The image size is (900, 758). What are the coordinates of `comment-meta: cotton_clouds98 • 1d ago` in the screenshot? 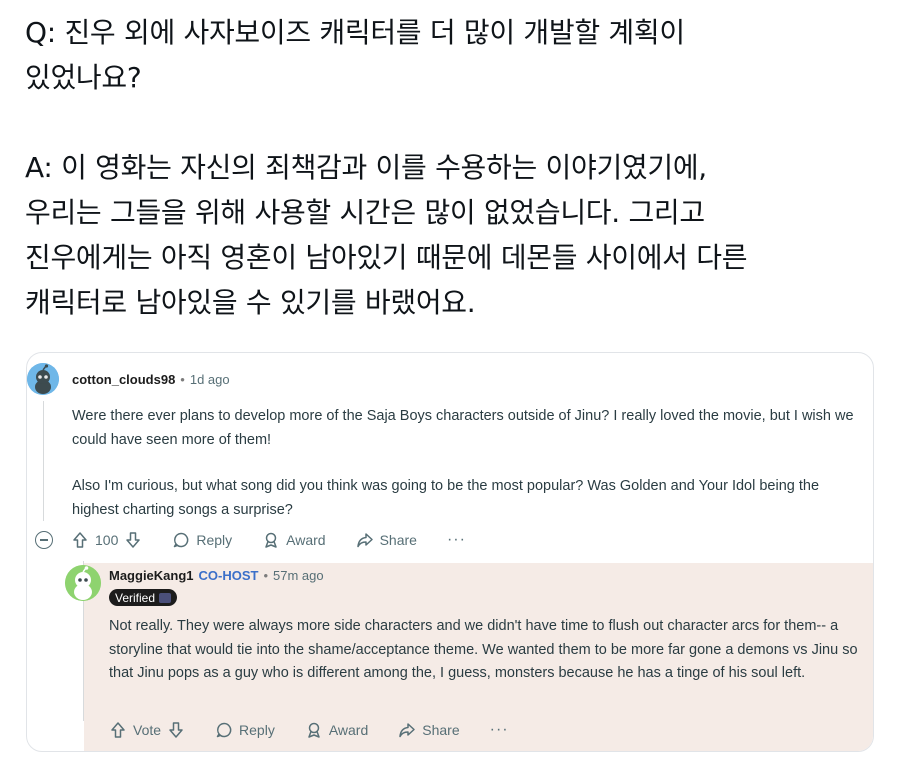 It's located at (151, 379).